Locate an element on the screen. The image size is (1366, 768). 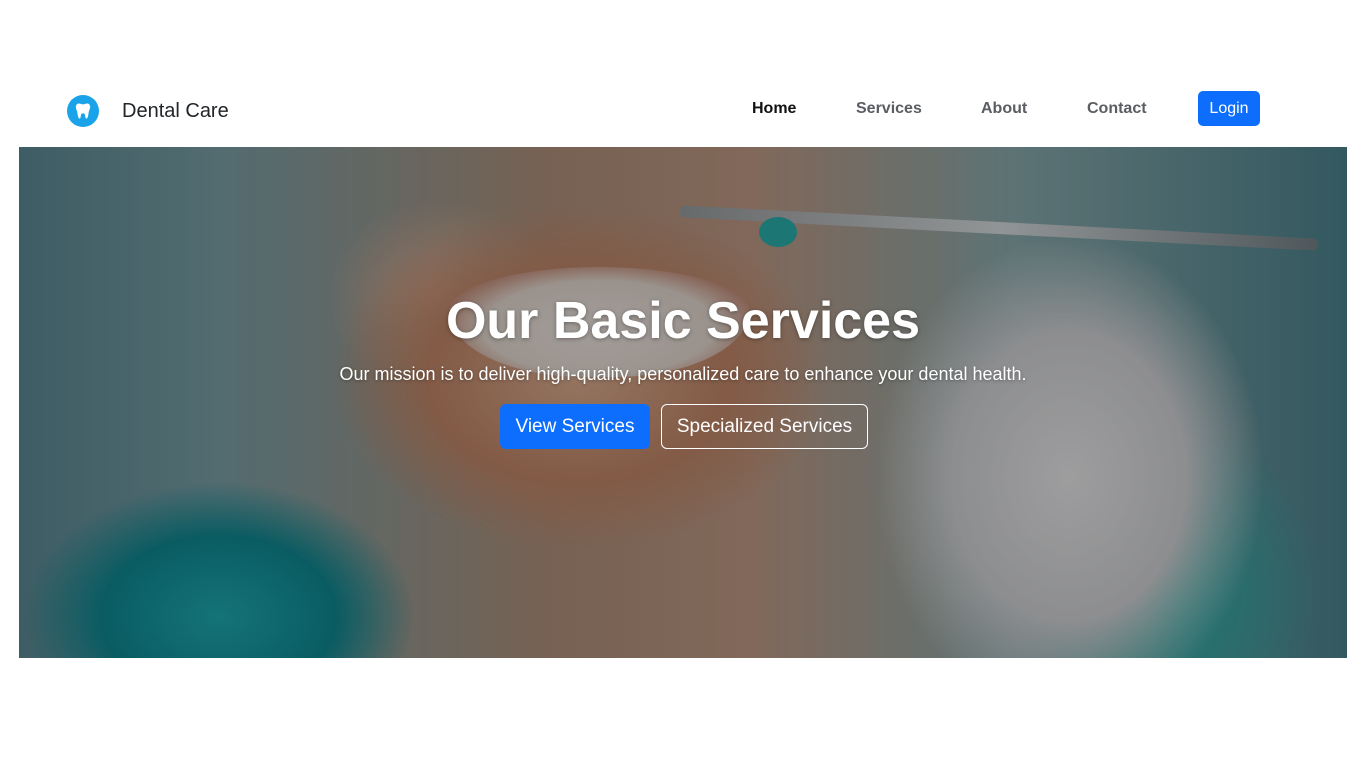
main-nav: Home Services About Contact is located at coordinates (683, 111).